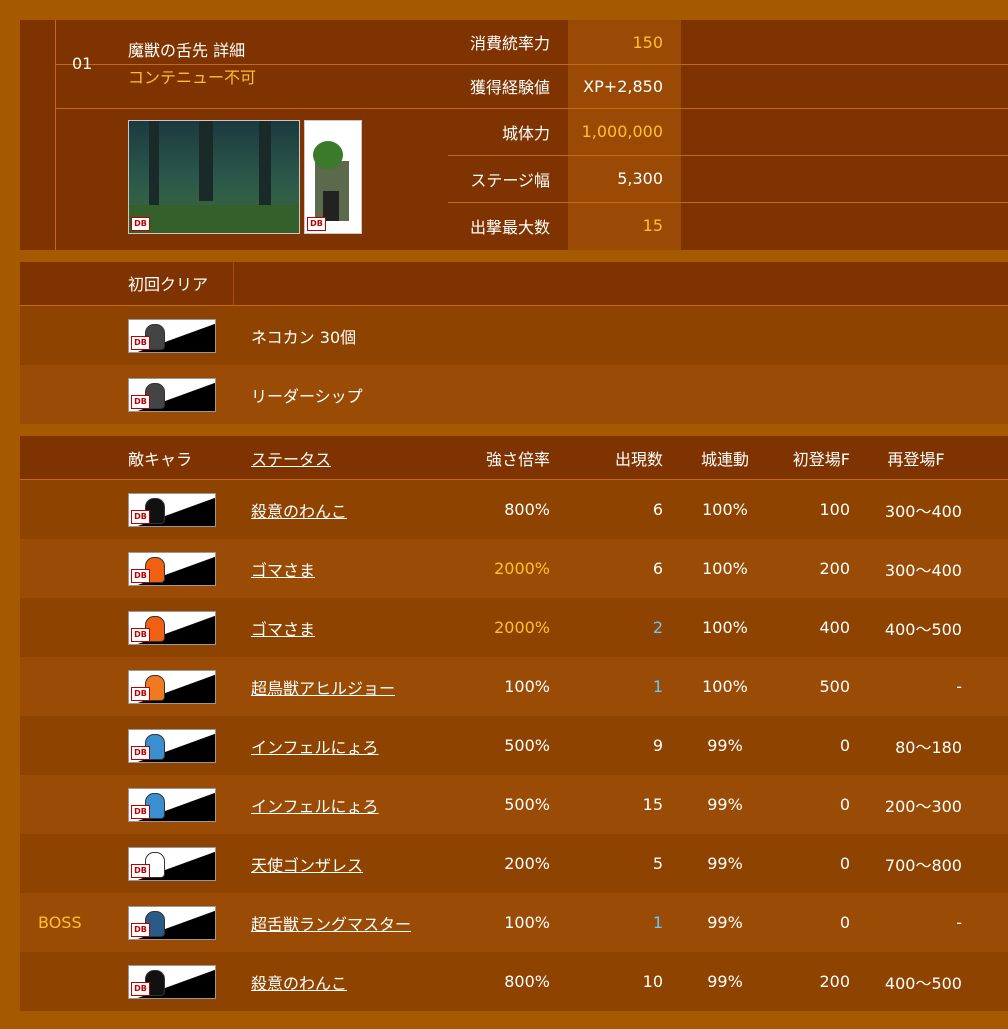  What do you see at coordinates (291, 457) in the screenshot?
I see `header-status-link: ステータス` at bounding box center [291, 457].